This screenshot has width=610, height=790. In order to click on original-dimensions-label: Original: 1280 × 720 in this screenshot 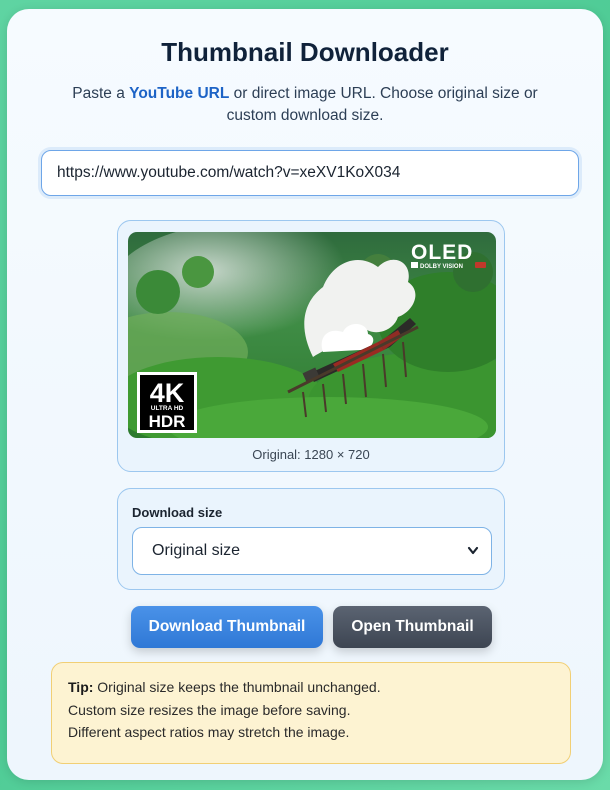, I will do `click(311, 454)`.